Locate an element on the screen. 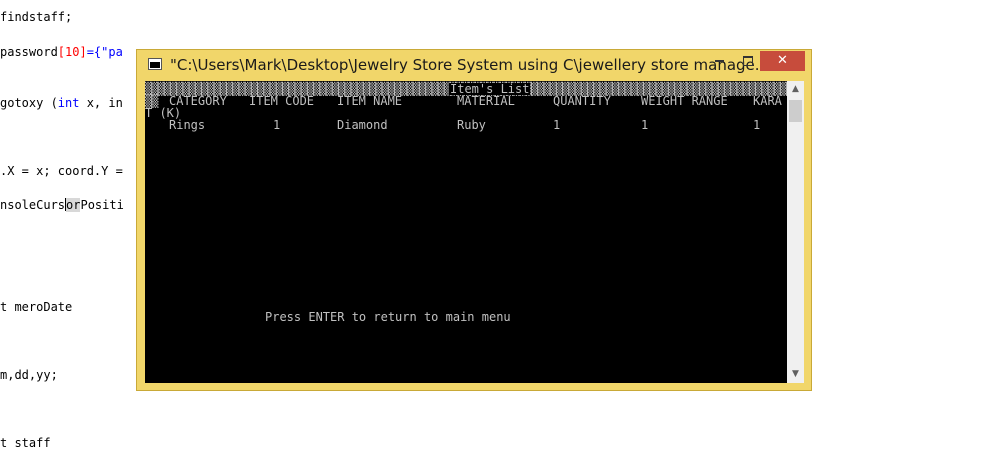 The width and height of the screenshot is (1003, 465). minimize-button is located at coordinates (719, 61).